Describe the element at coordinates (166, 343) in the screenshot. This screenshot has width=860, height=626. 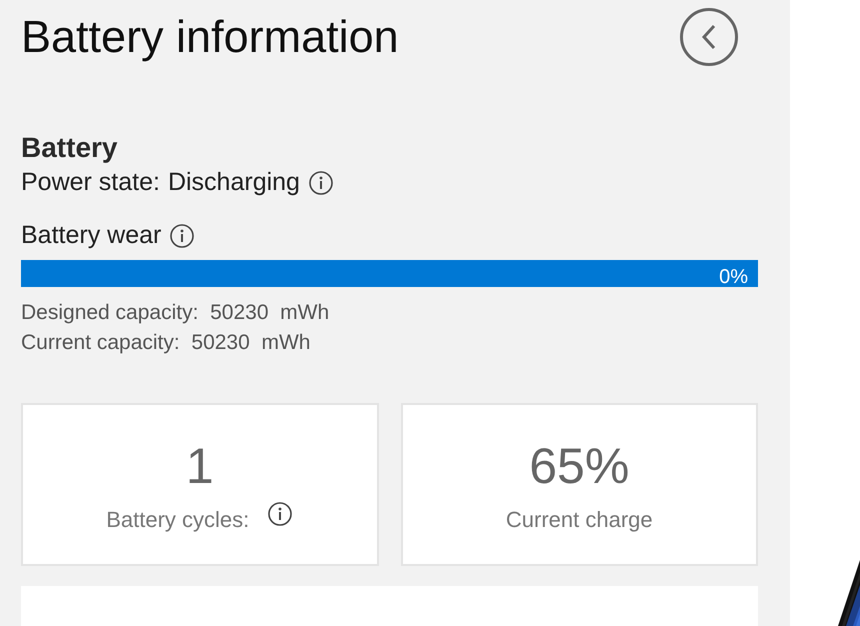
I see `capacity-text: Current capacity: 50230 mWh` at that location.